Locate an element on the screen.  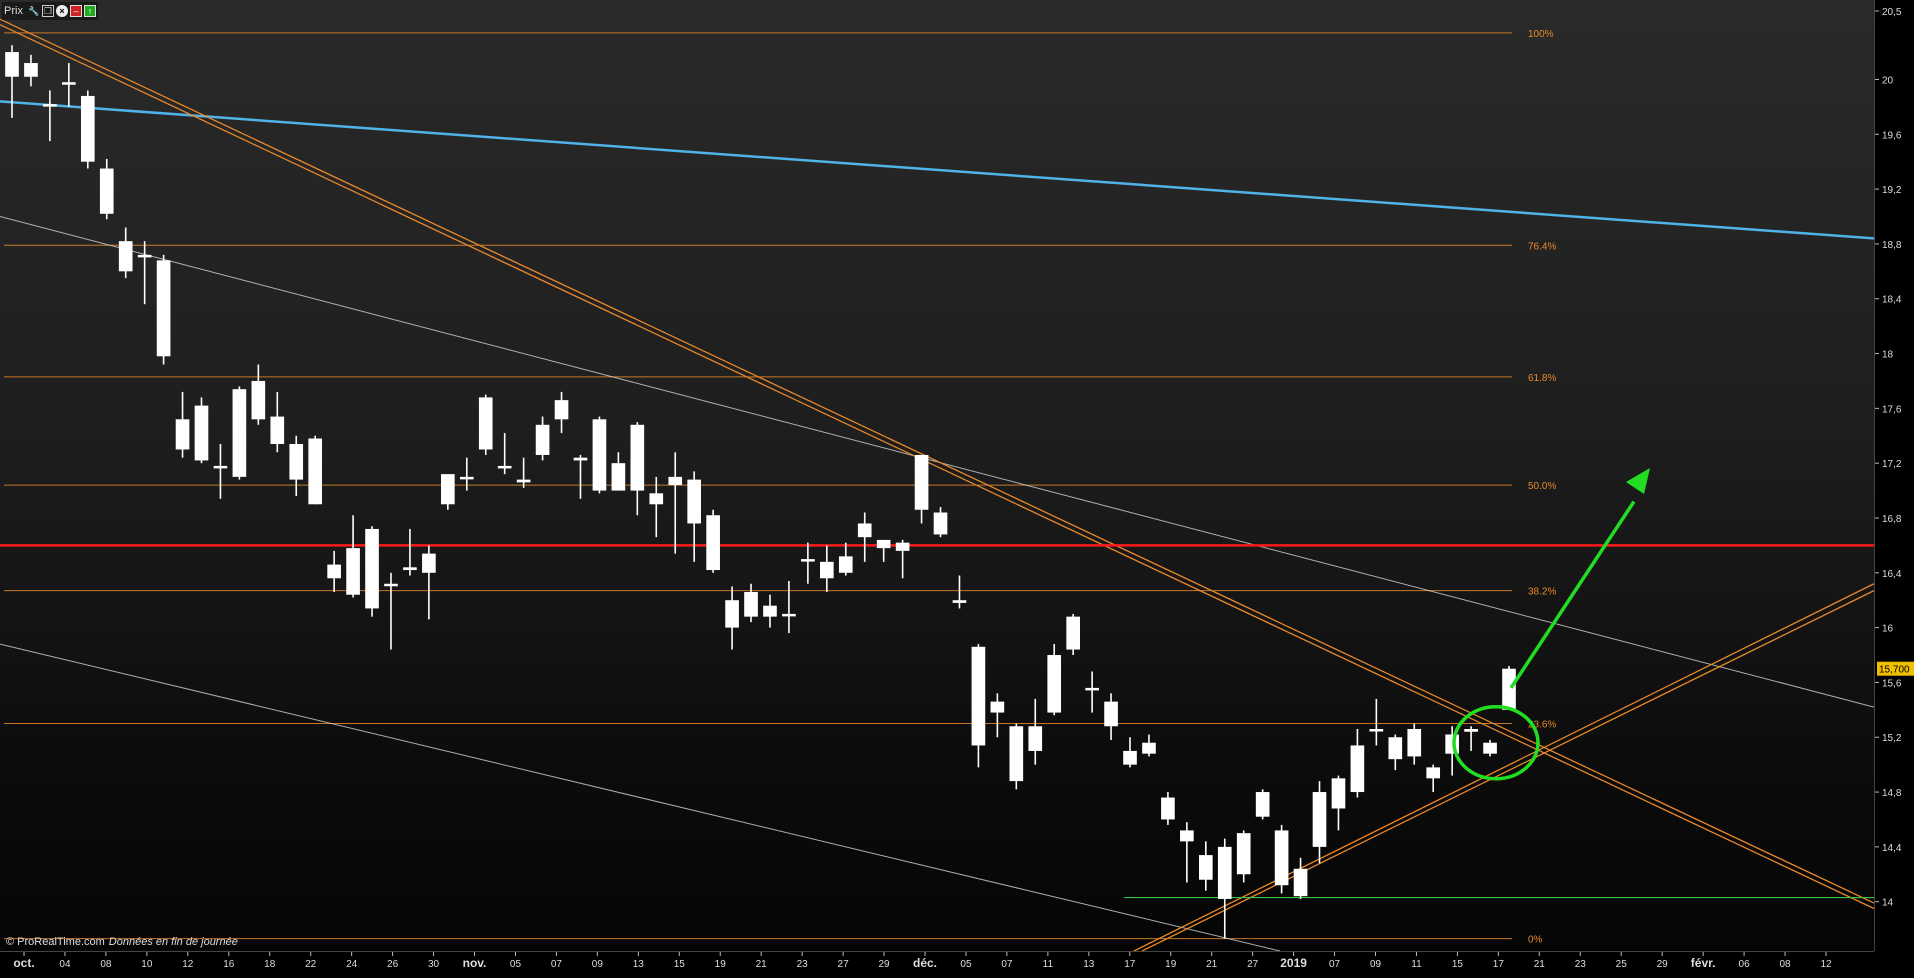
price-tick: 19,2 is located at coordinates (1888, 190).